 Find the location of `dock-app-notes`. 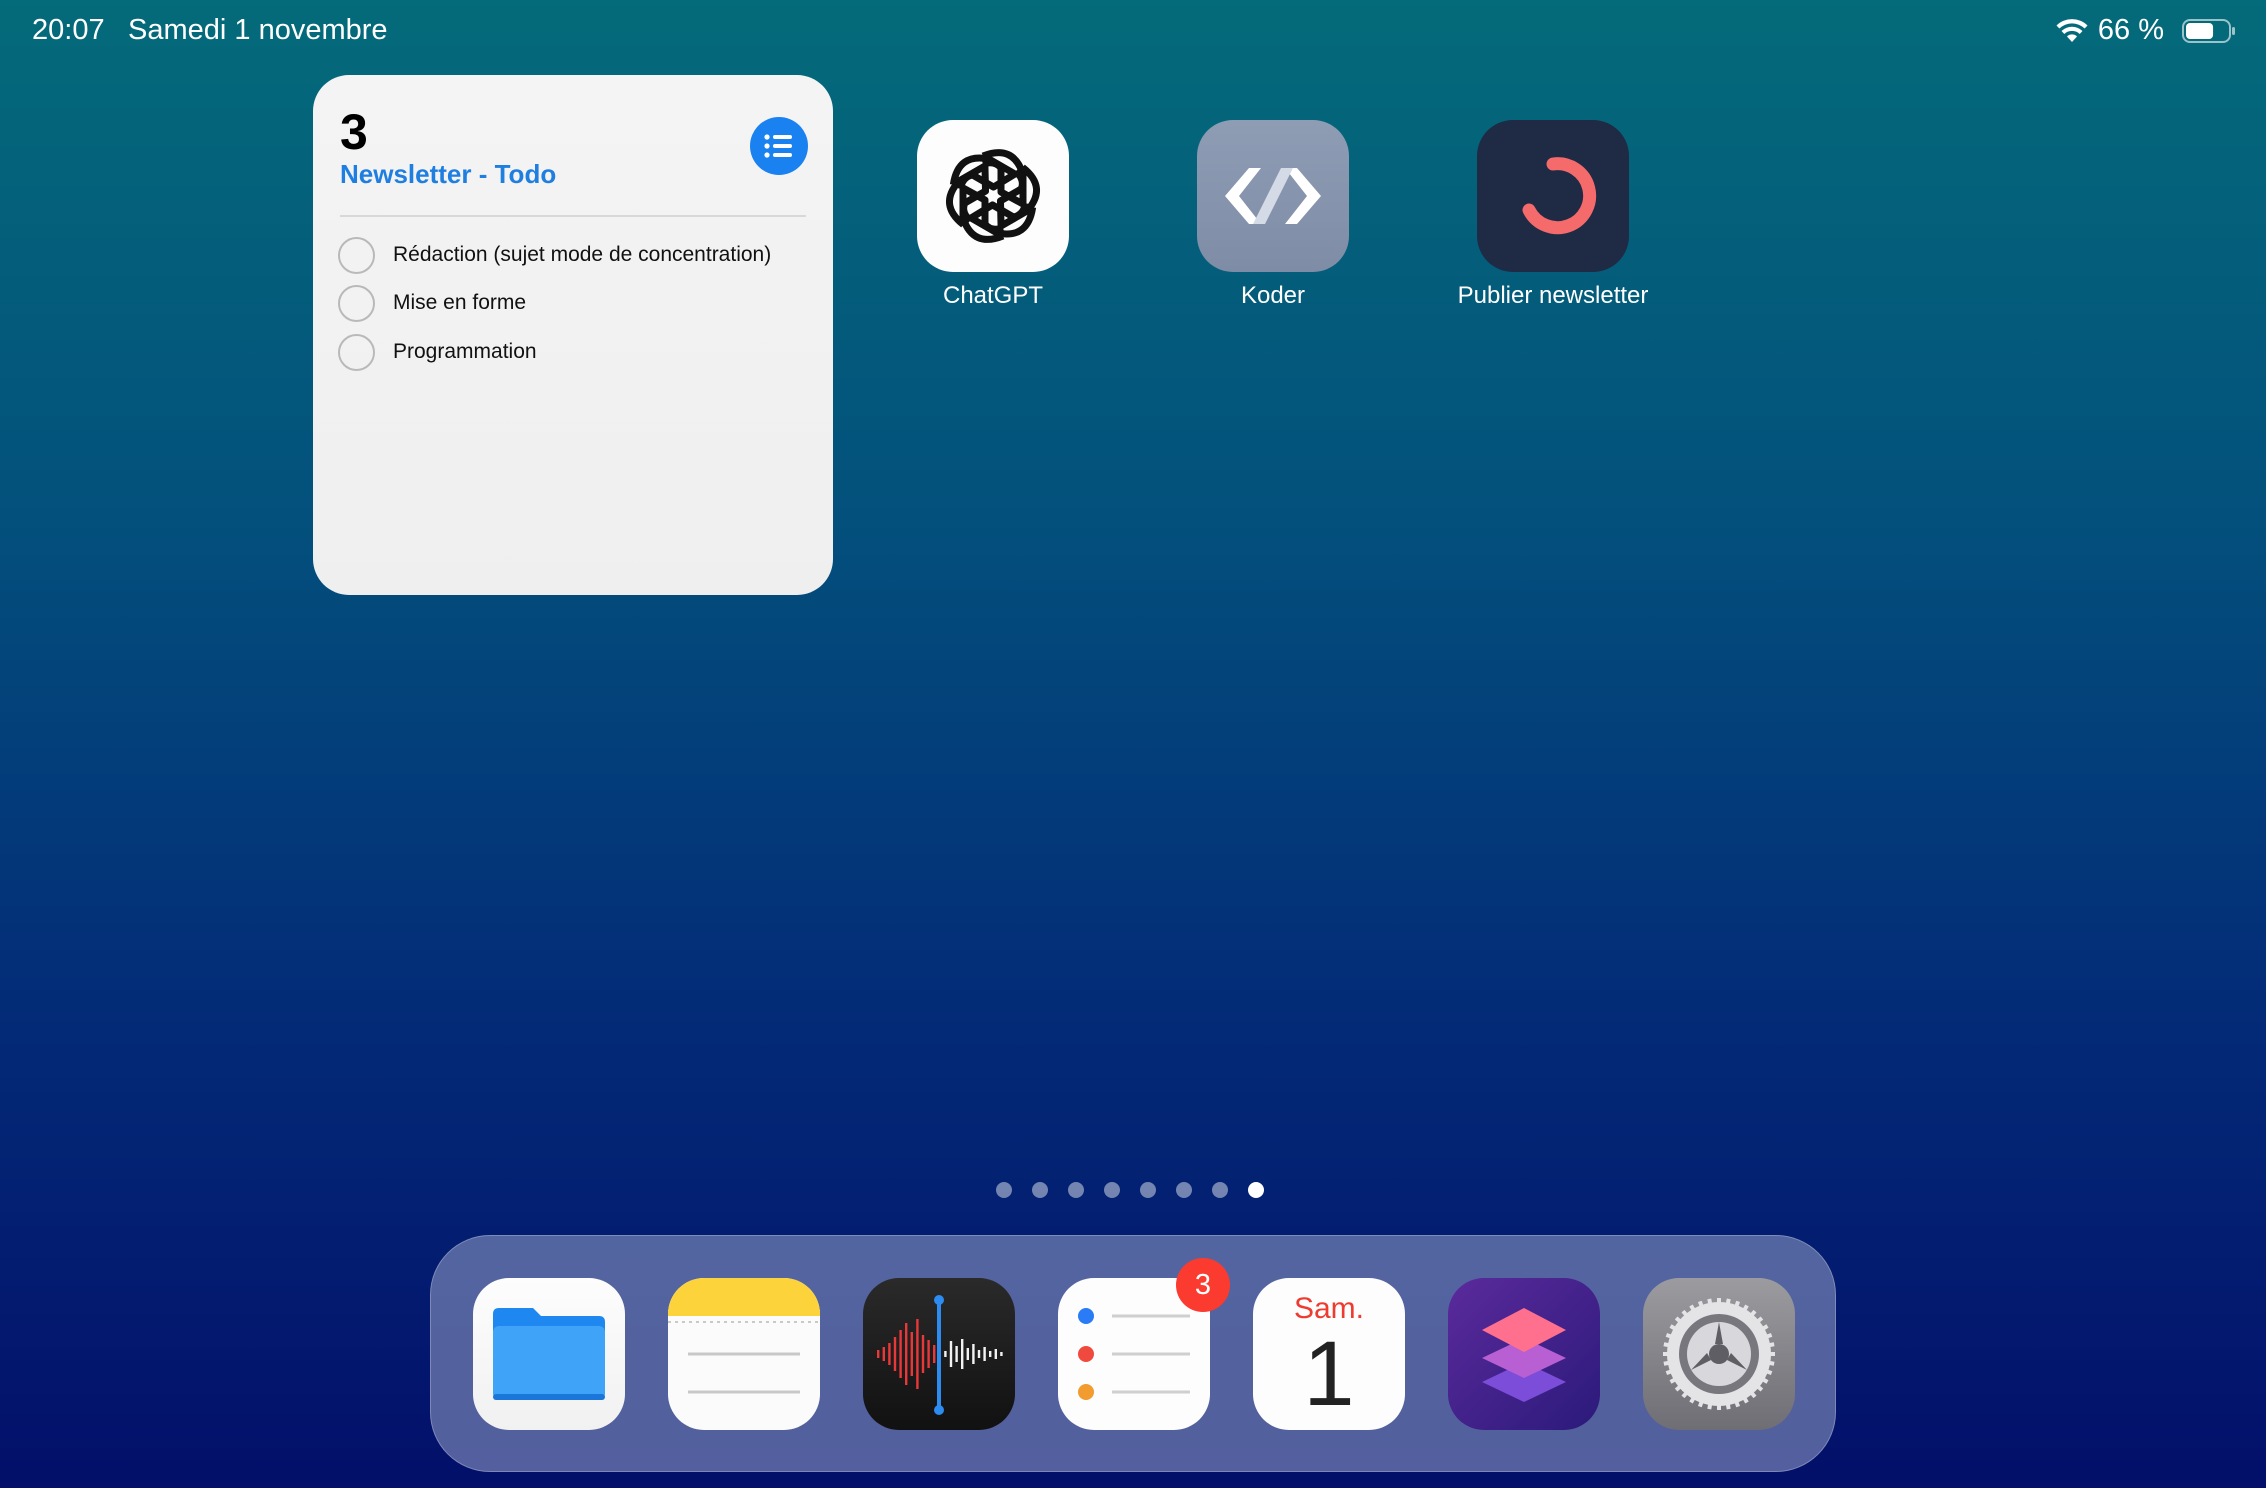

dock-app-notes is located at coordinates (744, 1354).